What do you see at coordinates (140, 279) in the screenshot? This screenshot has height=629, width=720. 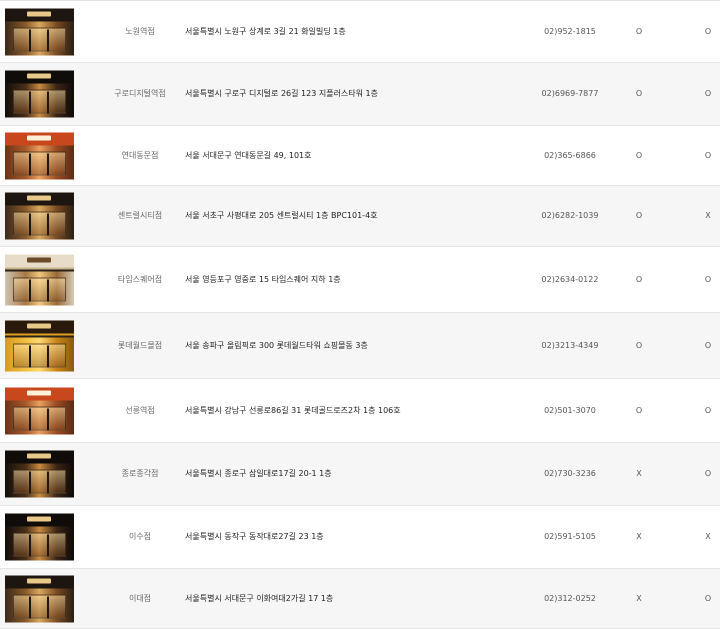 I see `store-name: 타임스퀘어점` at bounding box center [140, 279].